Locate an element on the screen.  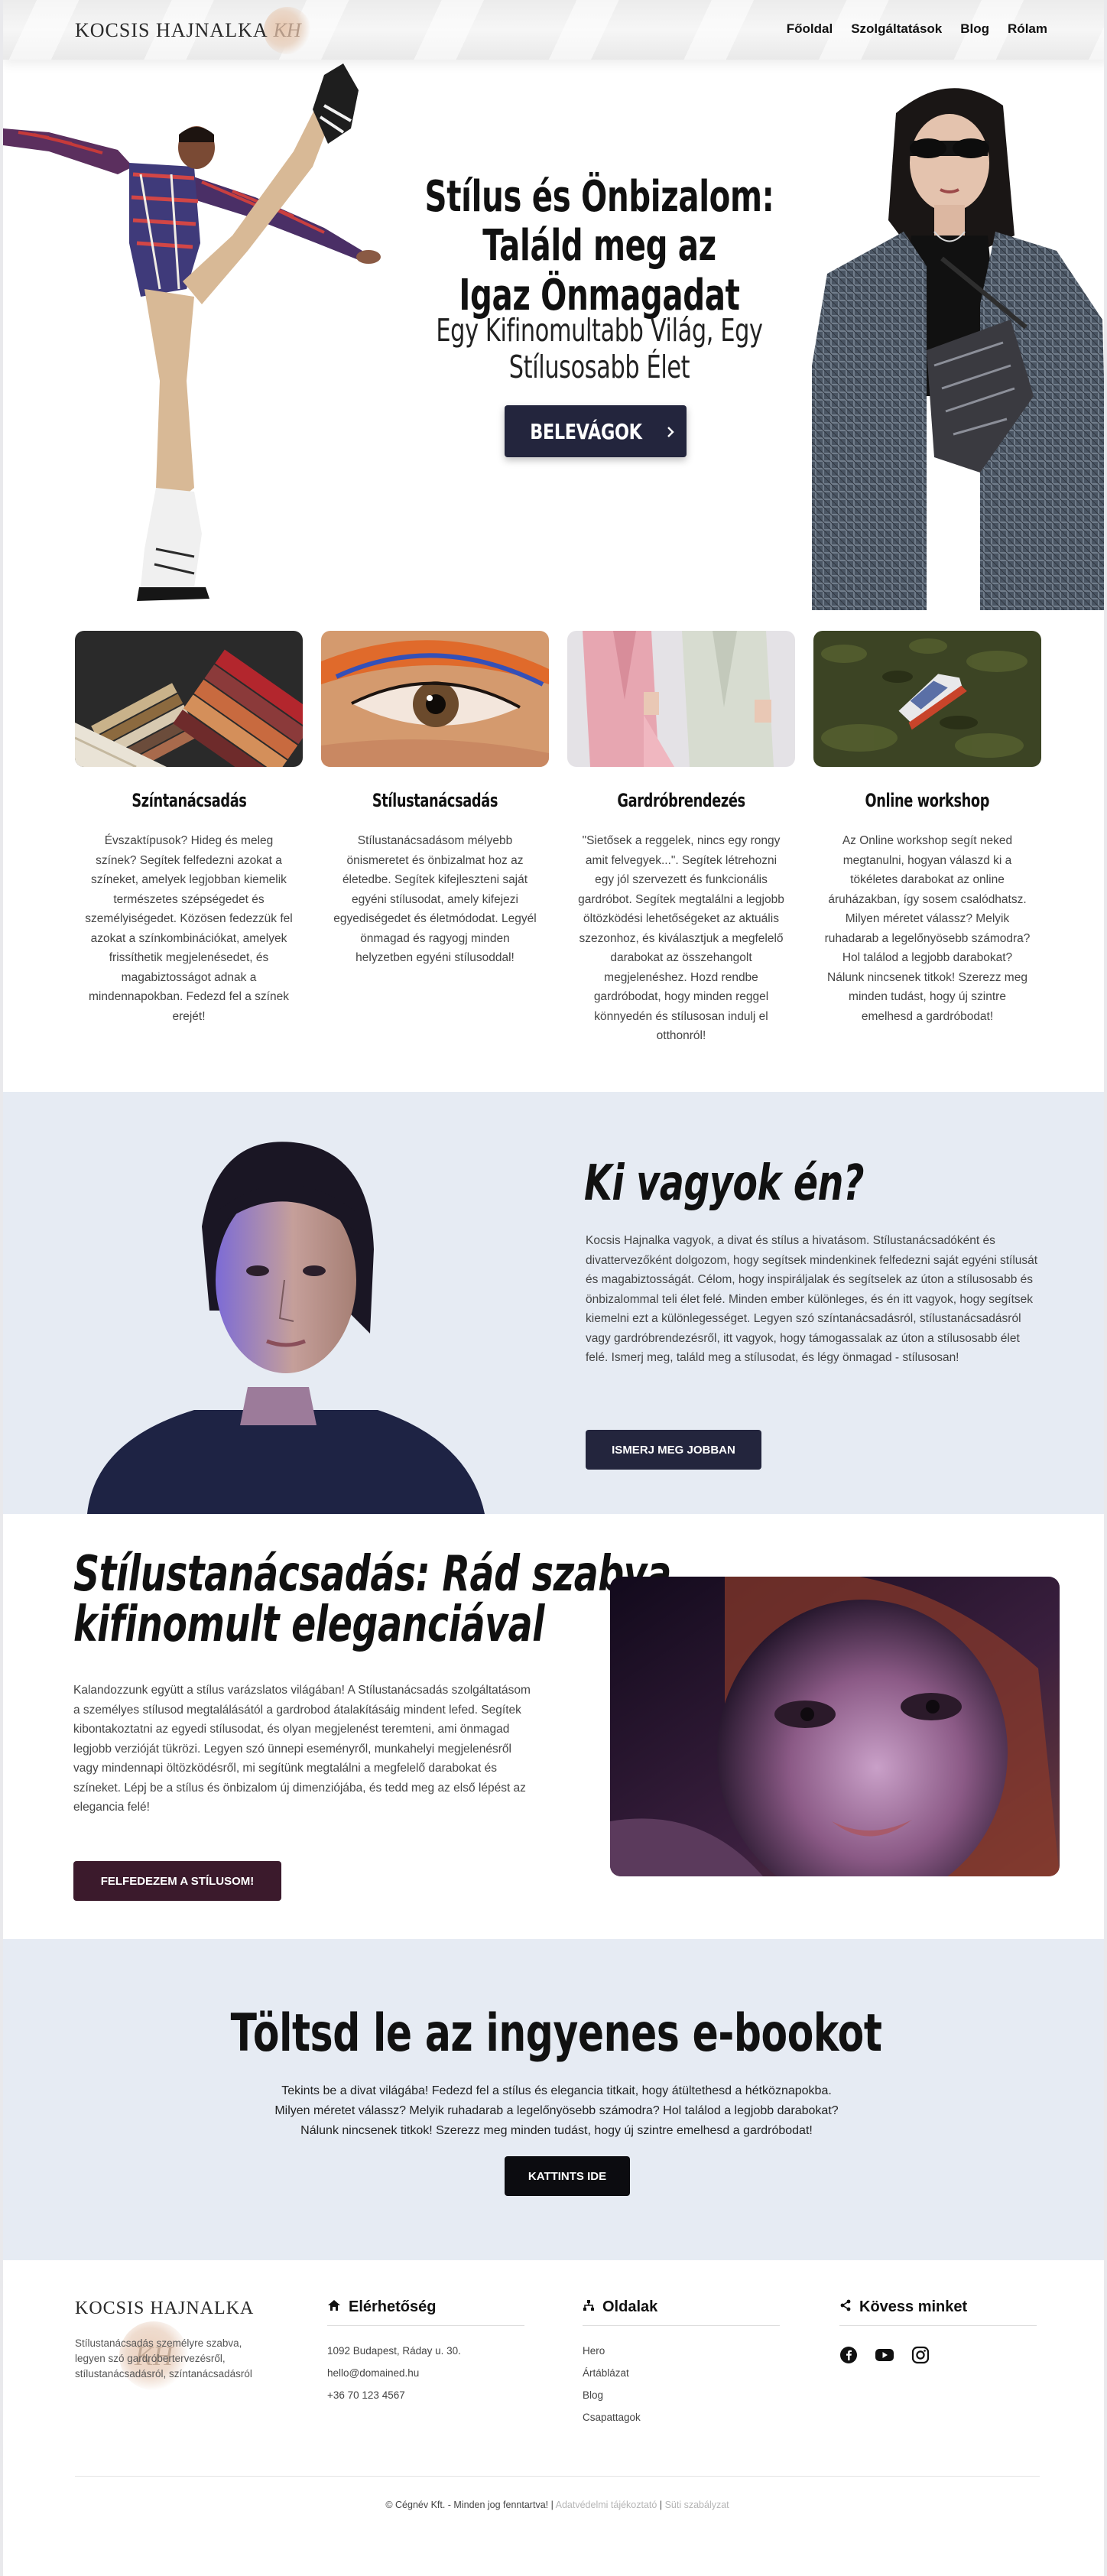
style-portrait-image is located at coordinates (835, 1726).